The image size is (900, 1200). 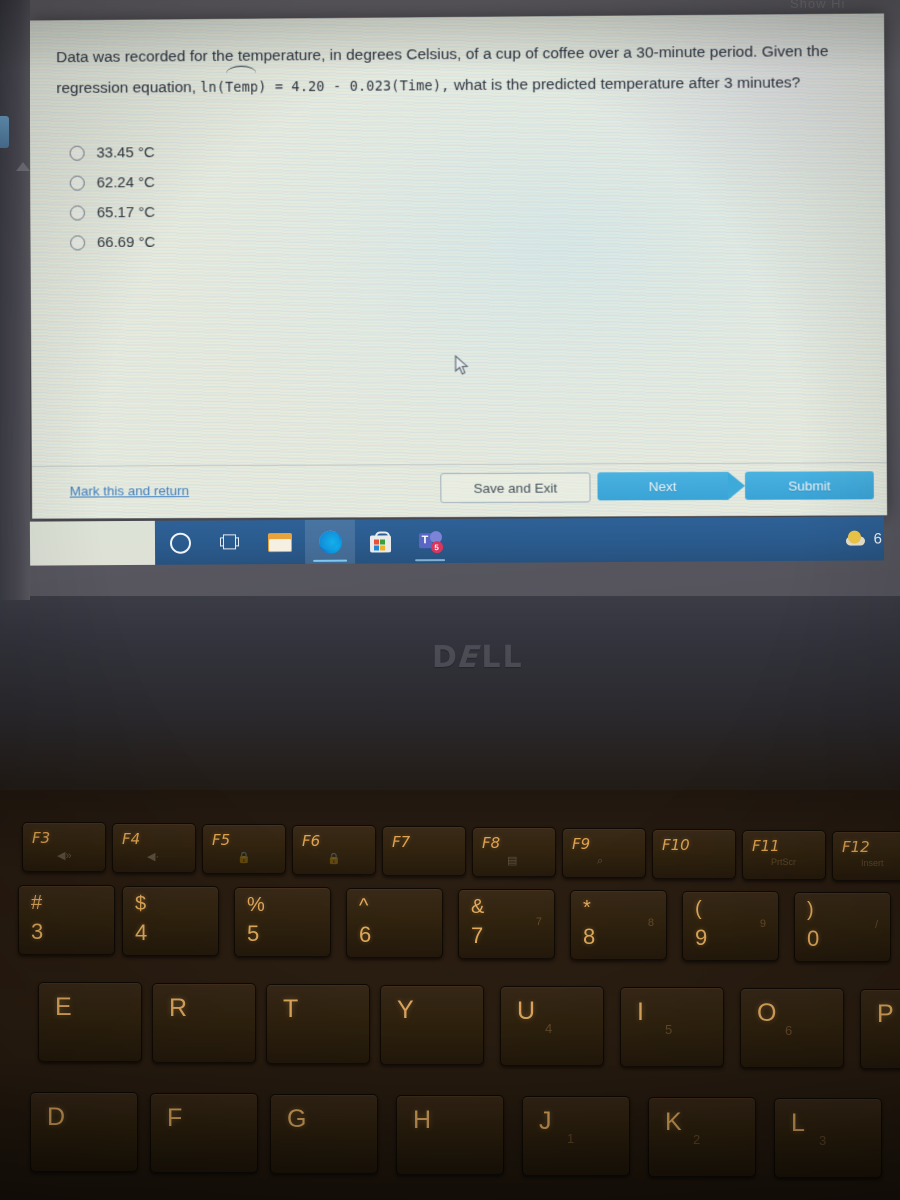 What do you see at coordinates (809, 485) in the screenshot?
I see `submit-button: Submit` at bounding box center [809, 485].